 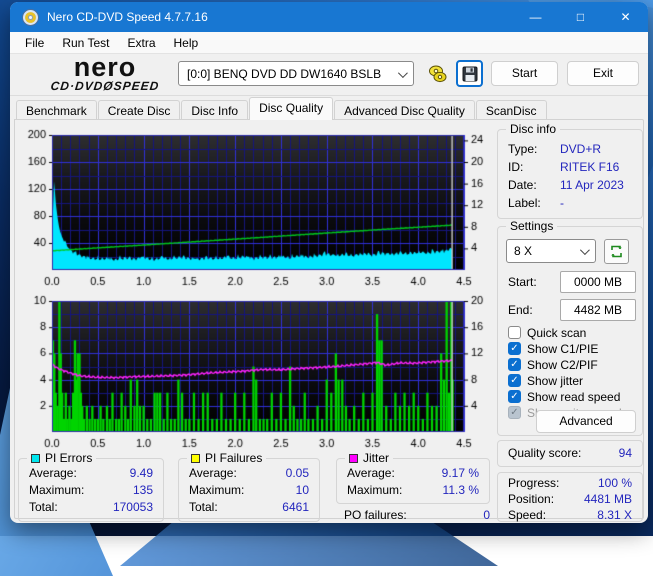 What do you see at coordinates (603, 73) in the screenshot?
I see `exit-button: Exit` at bounding box center [603, 73].